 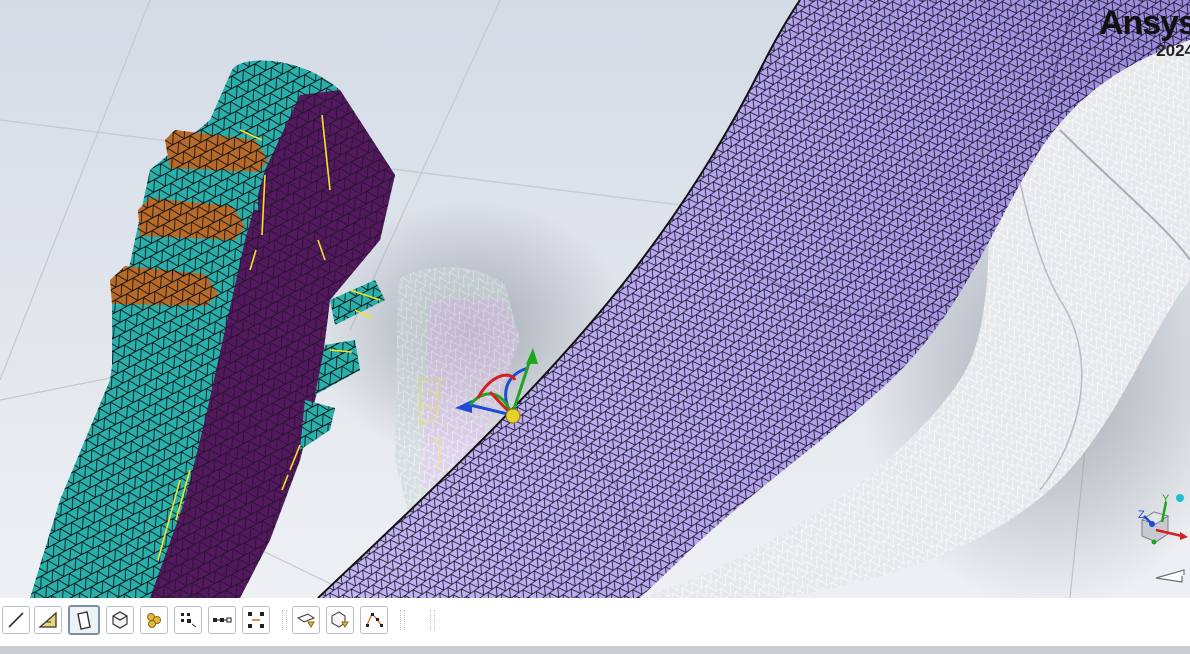 I want to click on node-path-icon, so click(x=222, y=620).